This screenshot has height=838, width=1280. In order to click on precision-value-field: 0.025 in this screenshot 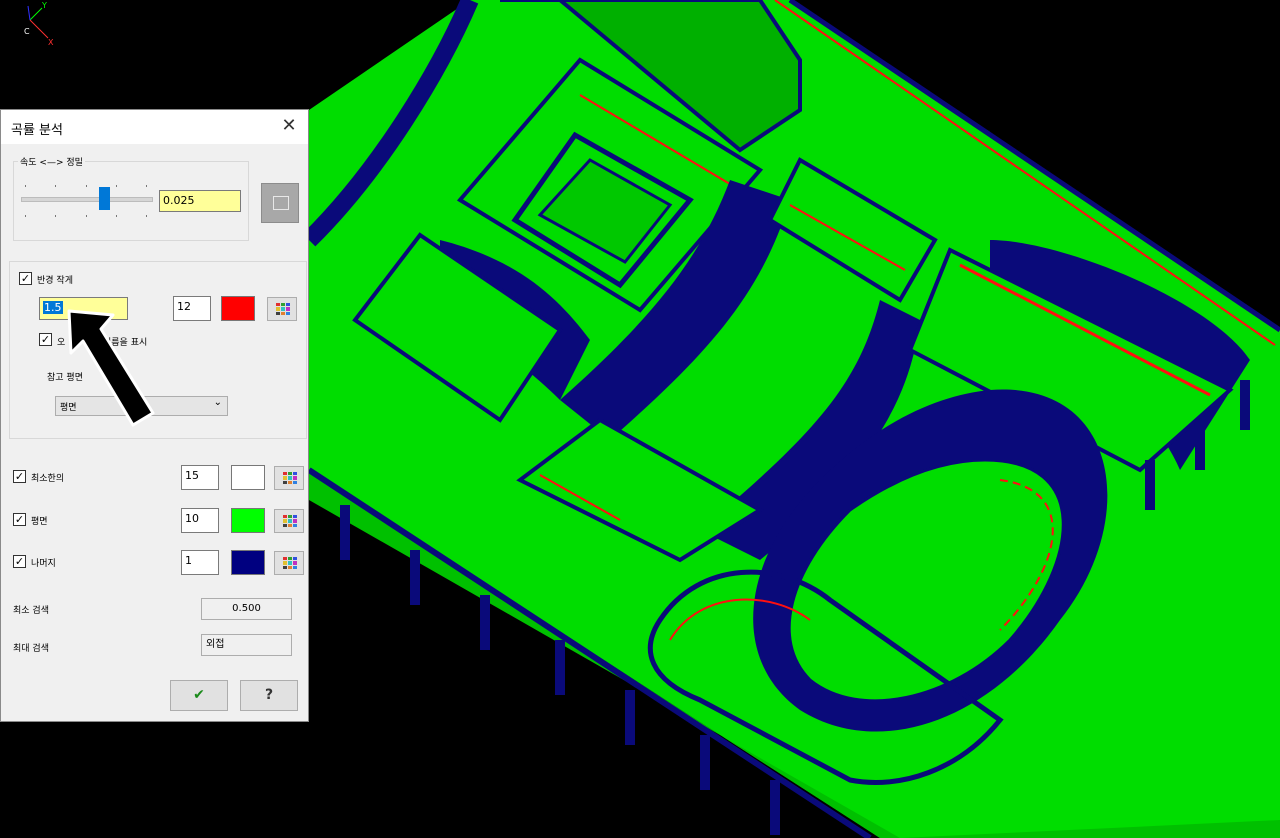, I will do `click(200, 201)`.